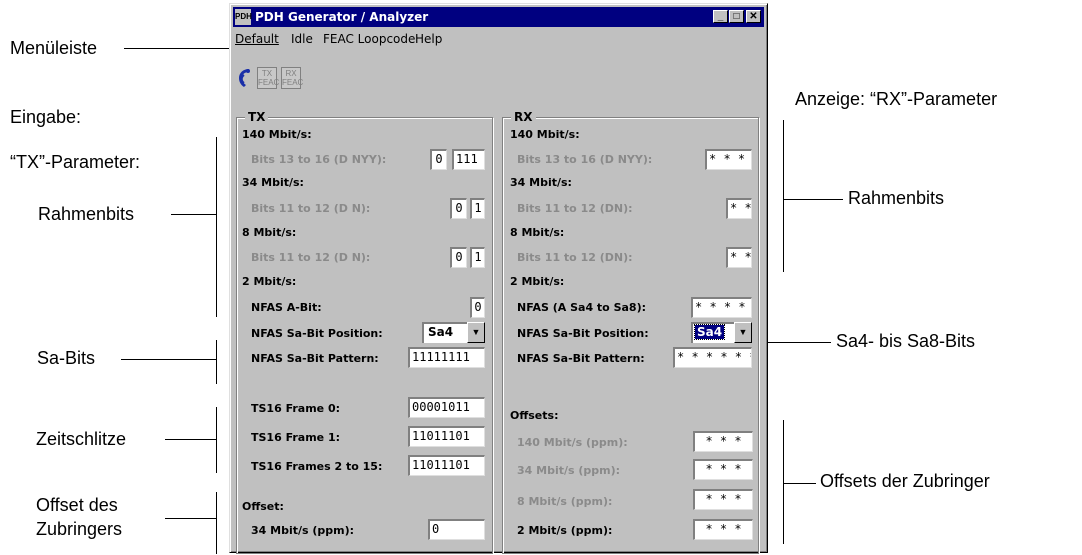  What do you see at coordinates (565, 501) in the screenshot?
I see `rx-off8-label: 8 Mbit/s (ppm):` at bounding box center [565, 501].